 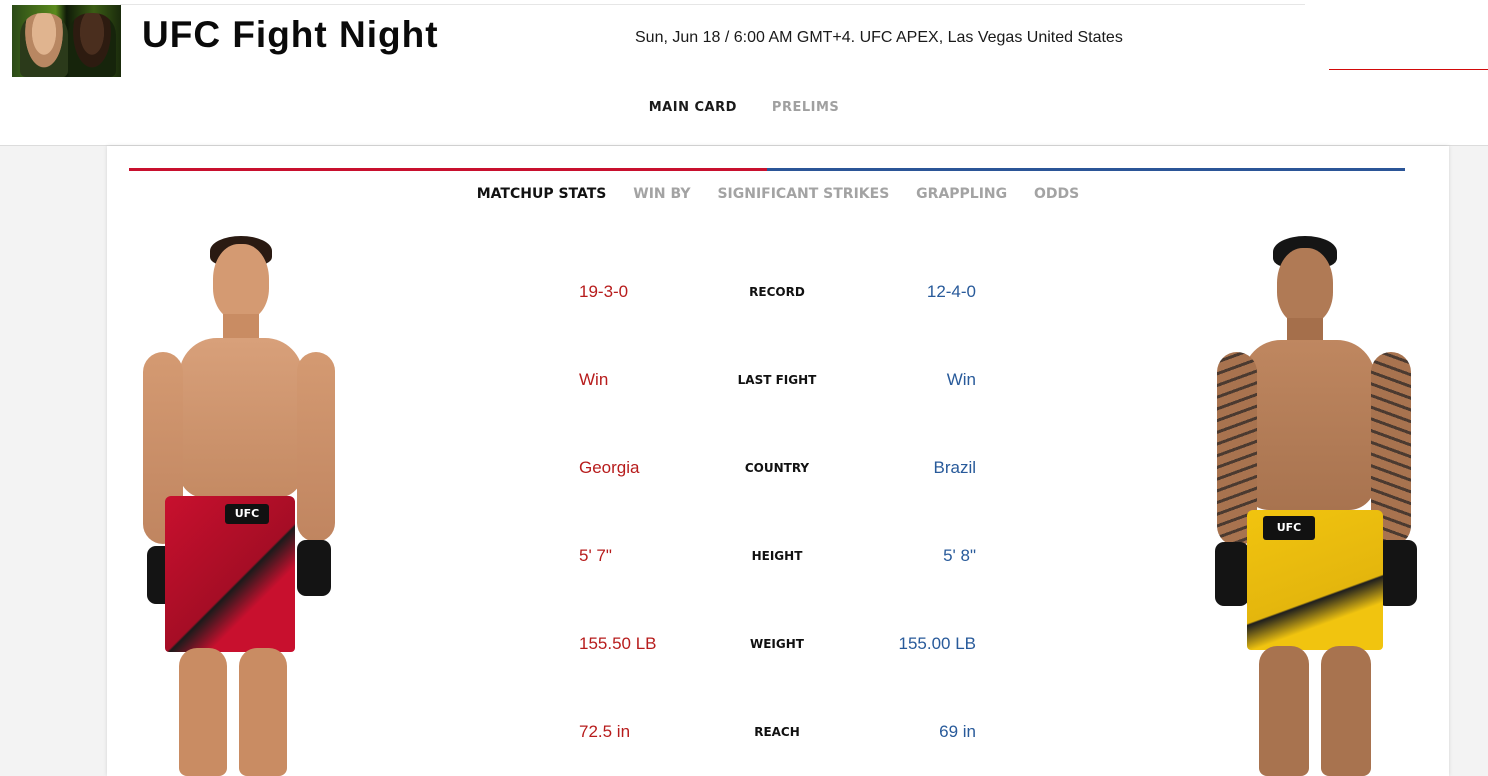 I want to click on blue-corner-fighter-image: UFC, so click(x=1315, y=505).